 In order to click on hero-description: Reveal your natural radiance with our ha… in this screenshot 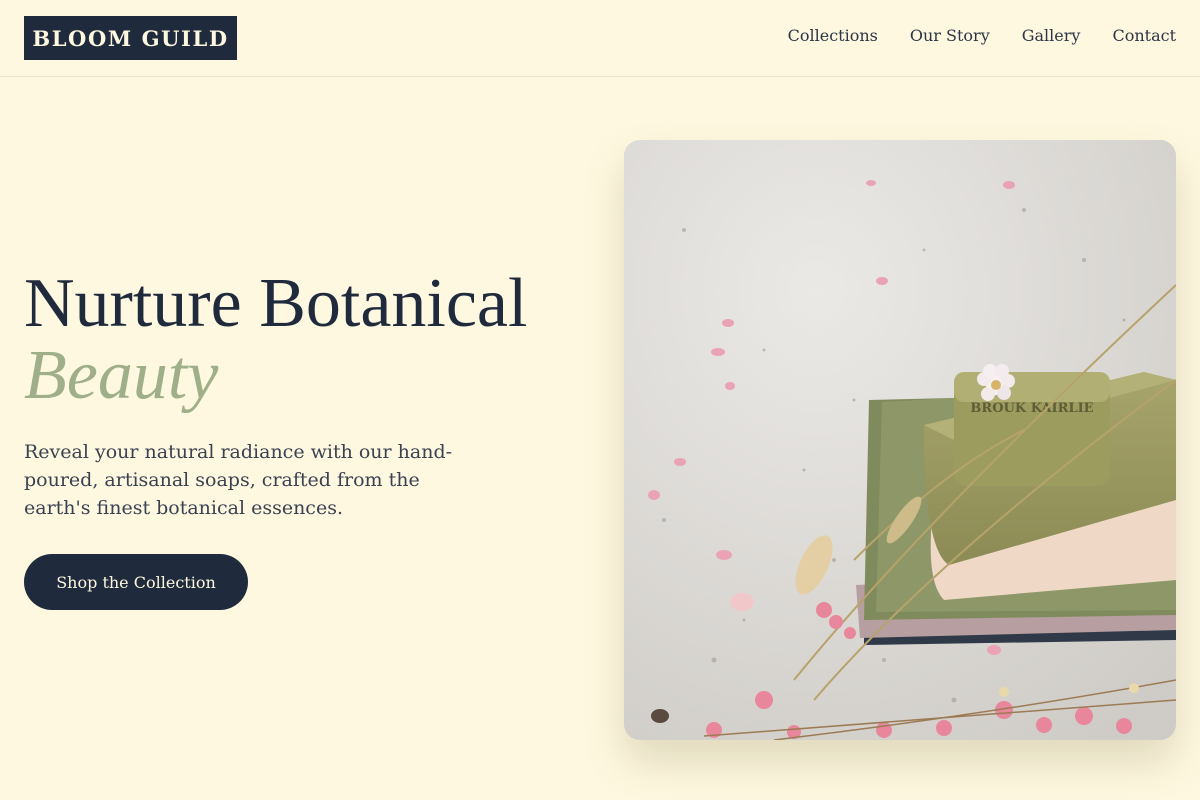, I will do `click(238, 480)`.